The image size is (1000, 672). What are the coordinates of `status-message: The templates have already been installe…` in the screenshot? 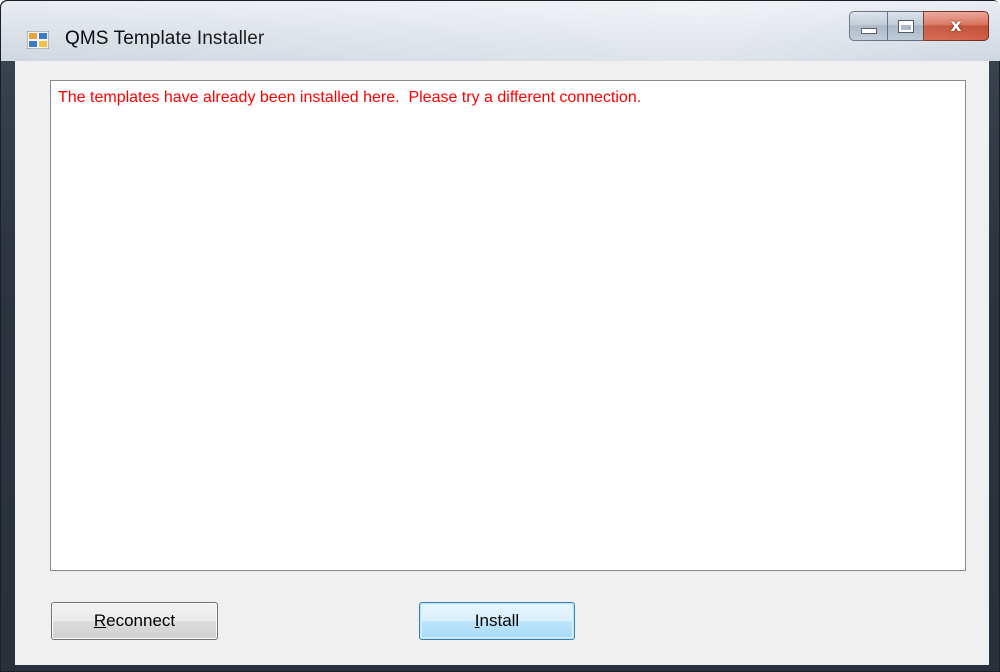 It's located at (350, 97).